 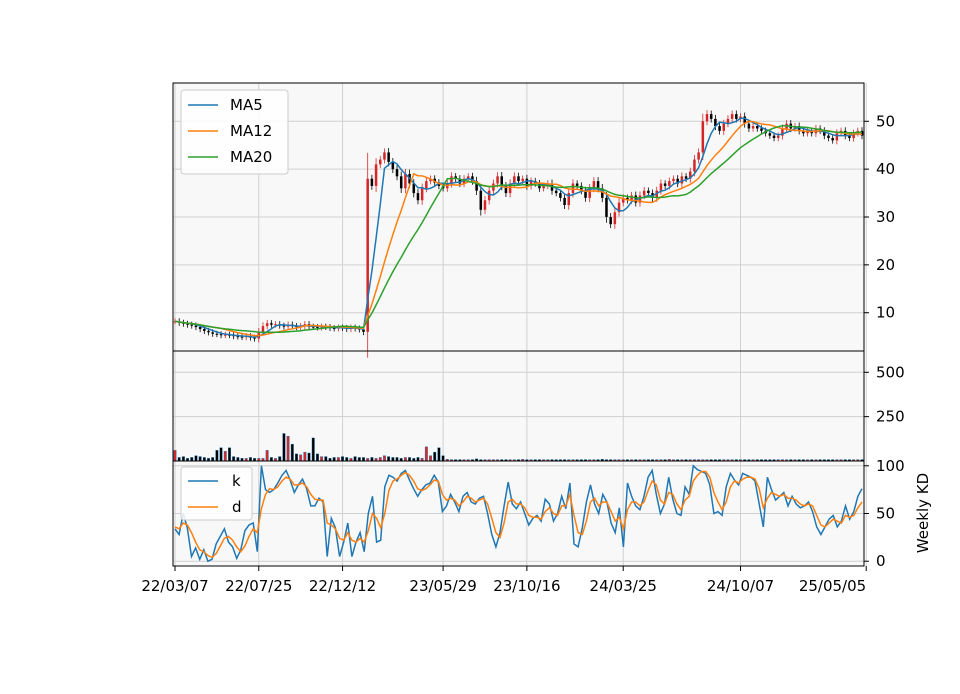 What do you see at coordinates (623, 586) in the screenshot?
I see `x-tick-label: 24/03/25` at bounding box center [623, 586].